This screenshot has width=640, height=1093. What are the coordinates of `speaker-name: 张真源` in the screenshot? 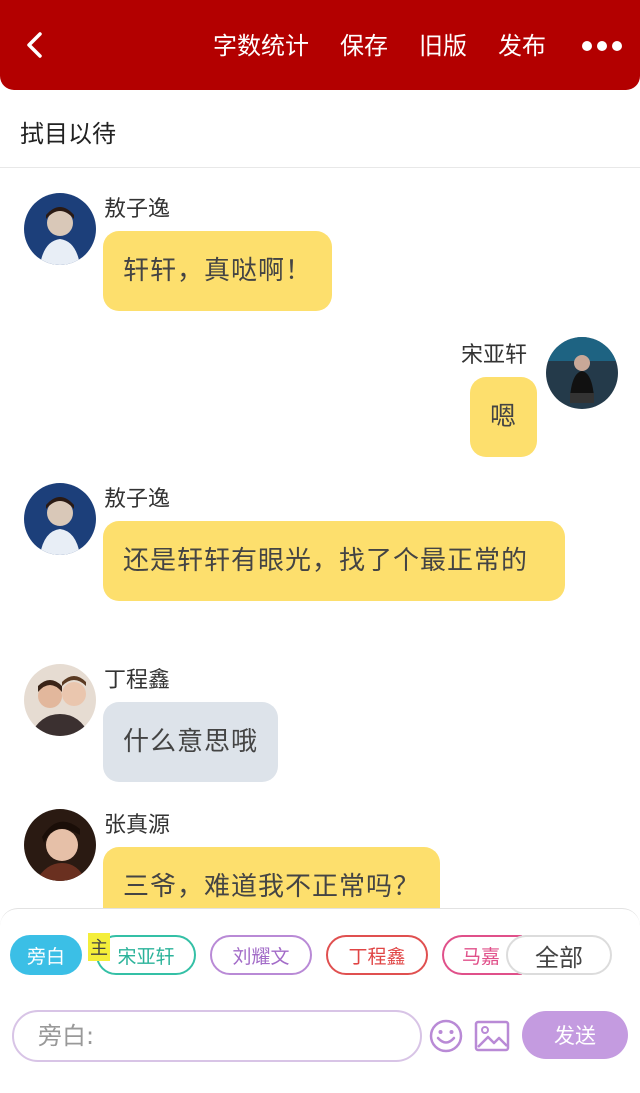 It's located at (137, 825).